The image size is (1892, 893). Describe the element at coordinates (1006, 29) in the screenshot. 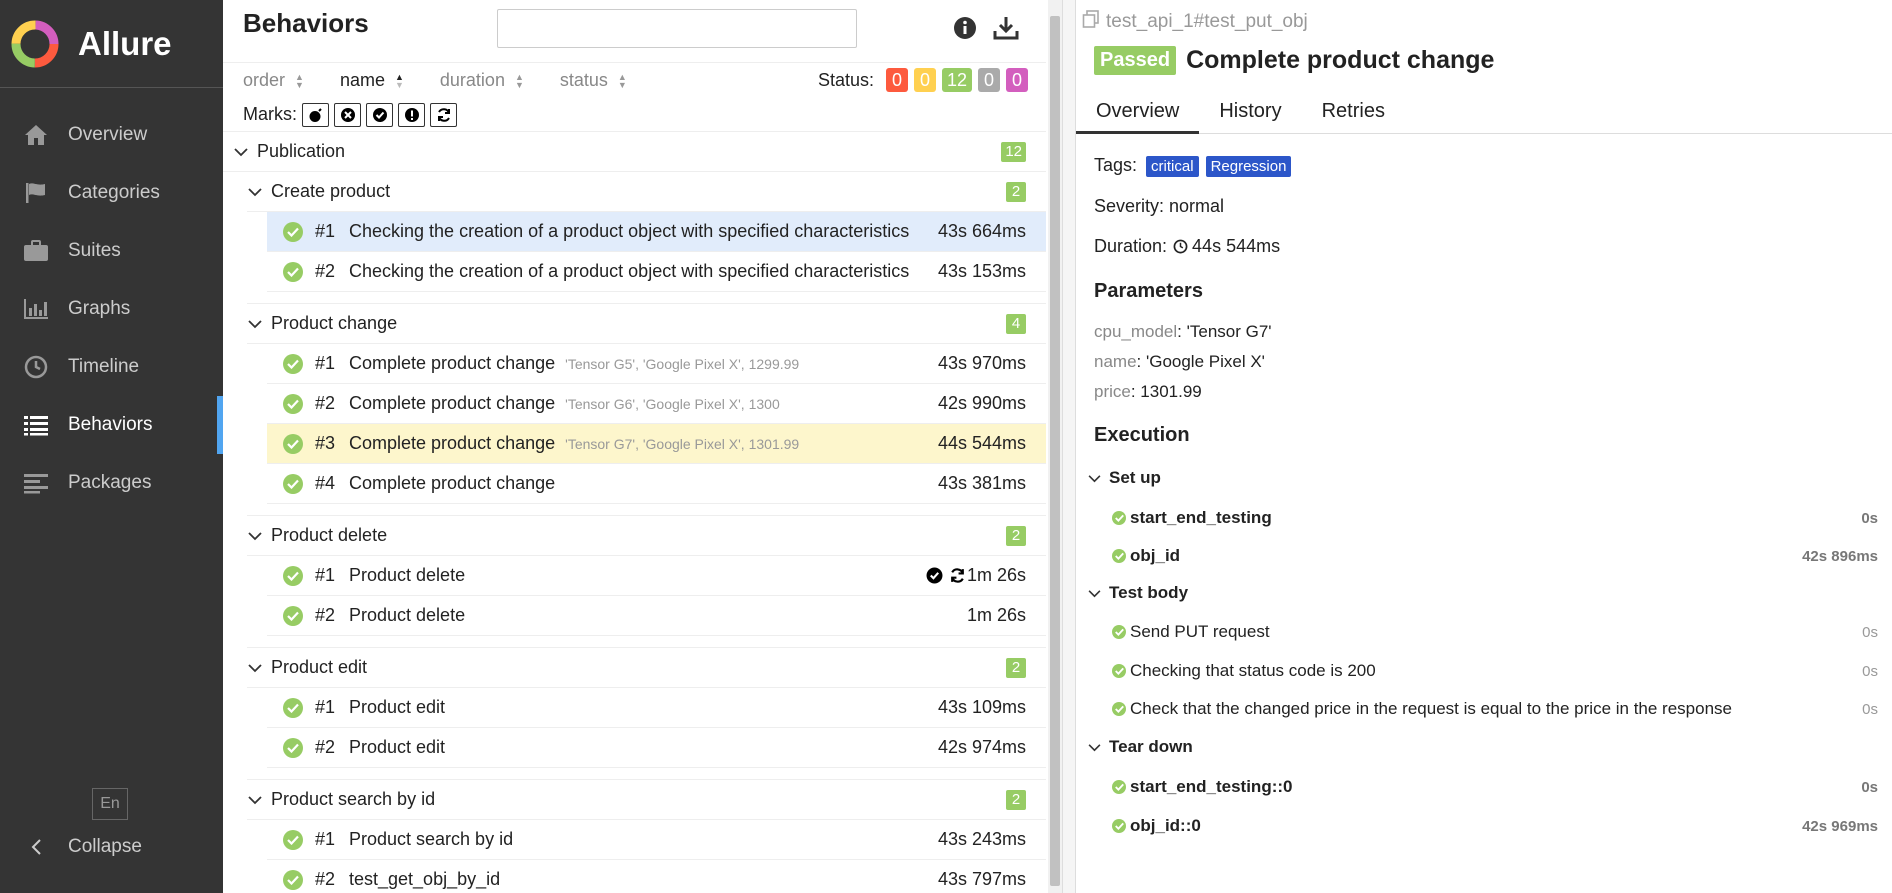

I see `download-icon` at that location.